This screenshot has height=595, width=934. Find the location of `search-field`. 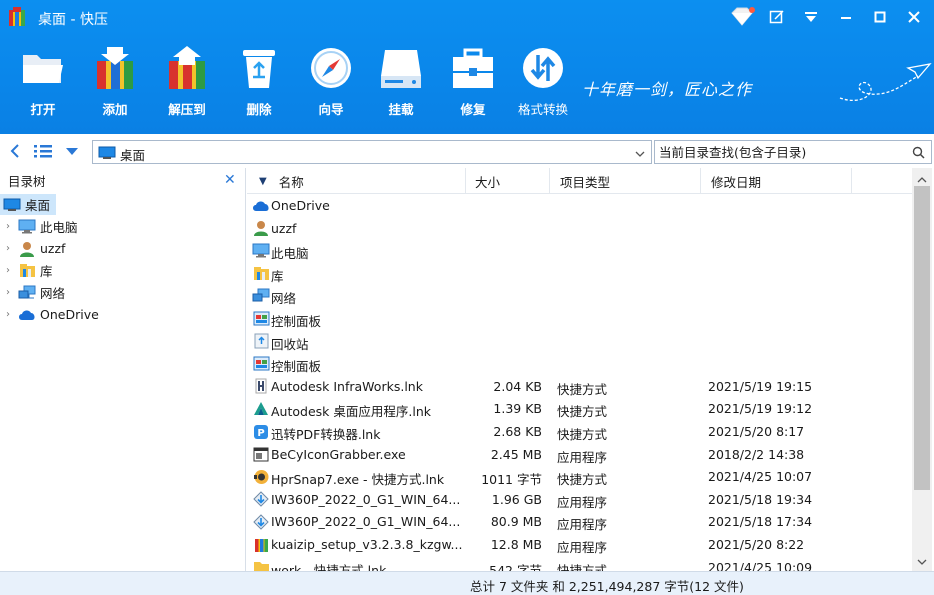

search-field is located at coordinates (793, 152).